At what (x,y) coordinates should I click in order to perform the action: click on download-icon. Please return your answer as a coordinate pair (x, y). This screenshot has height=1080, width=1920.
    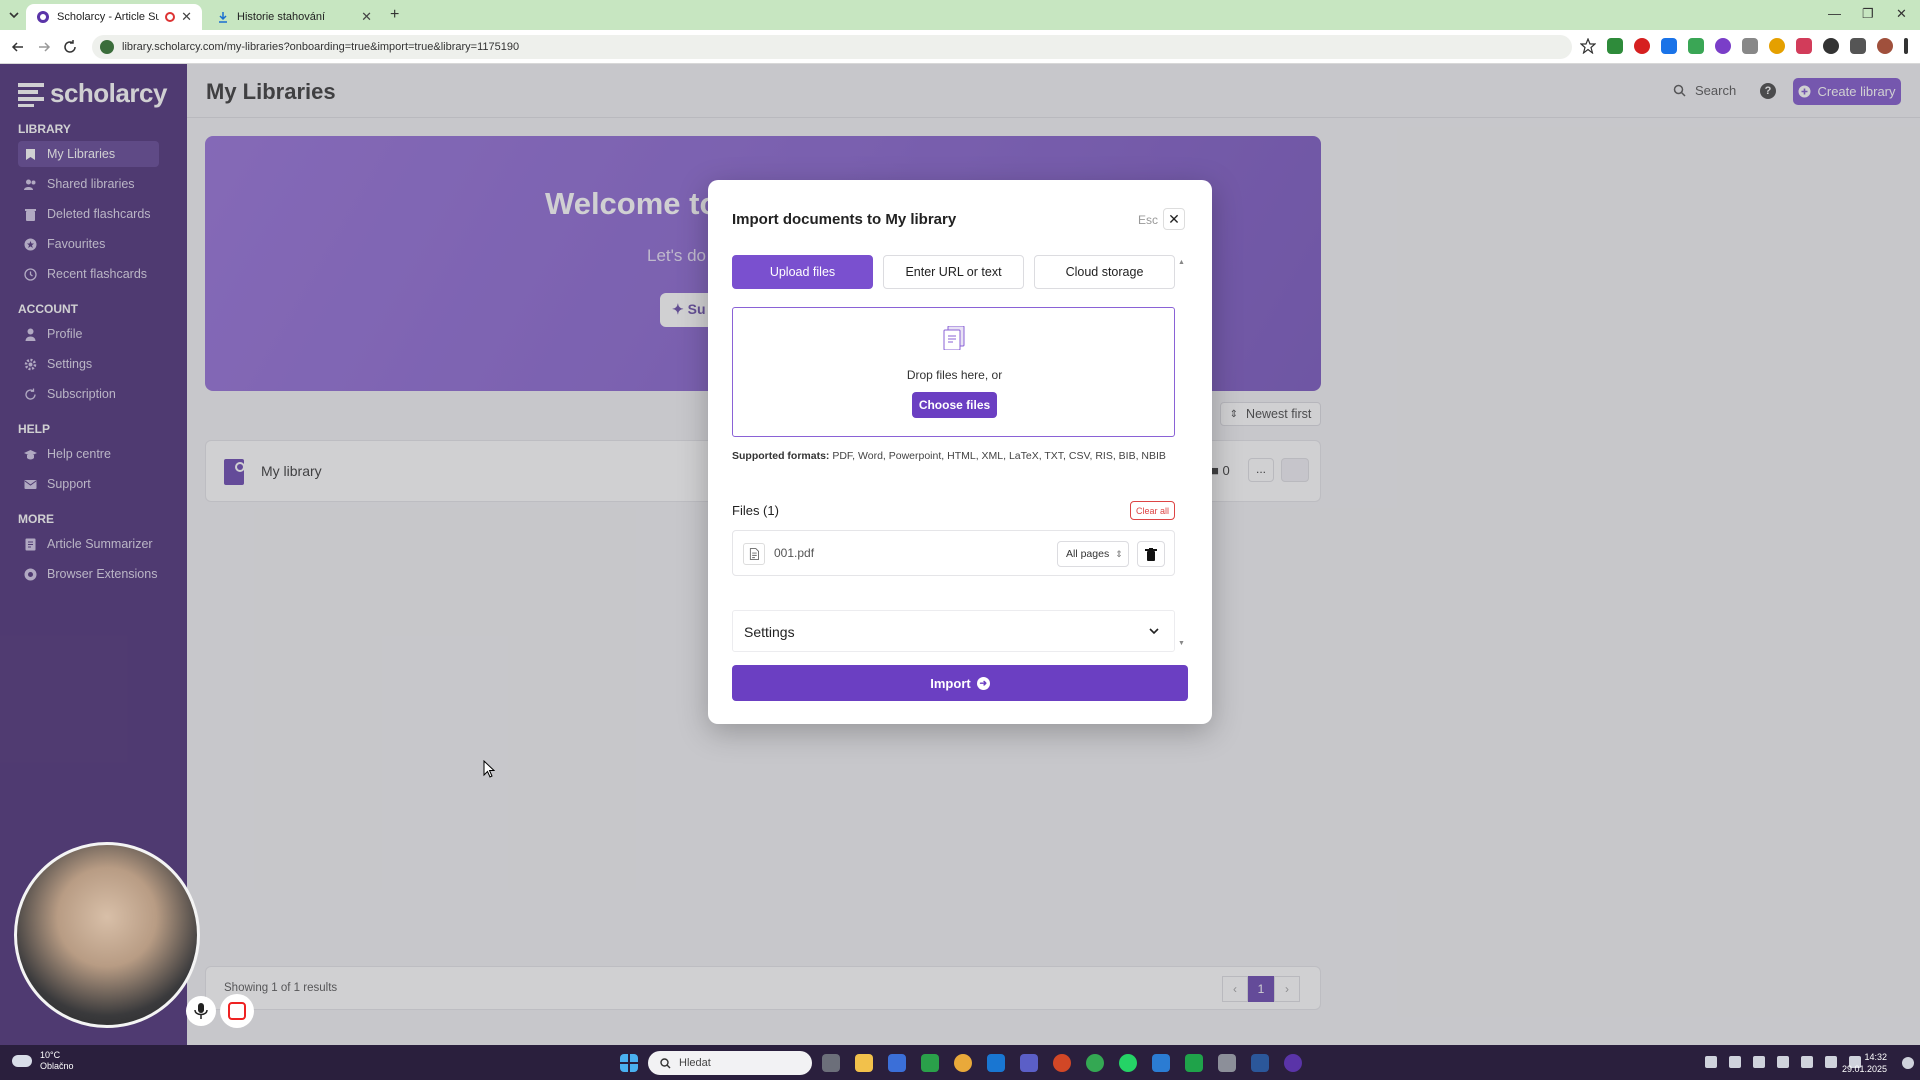
    Looking at the image, I should click on (223, 17).